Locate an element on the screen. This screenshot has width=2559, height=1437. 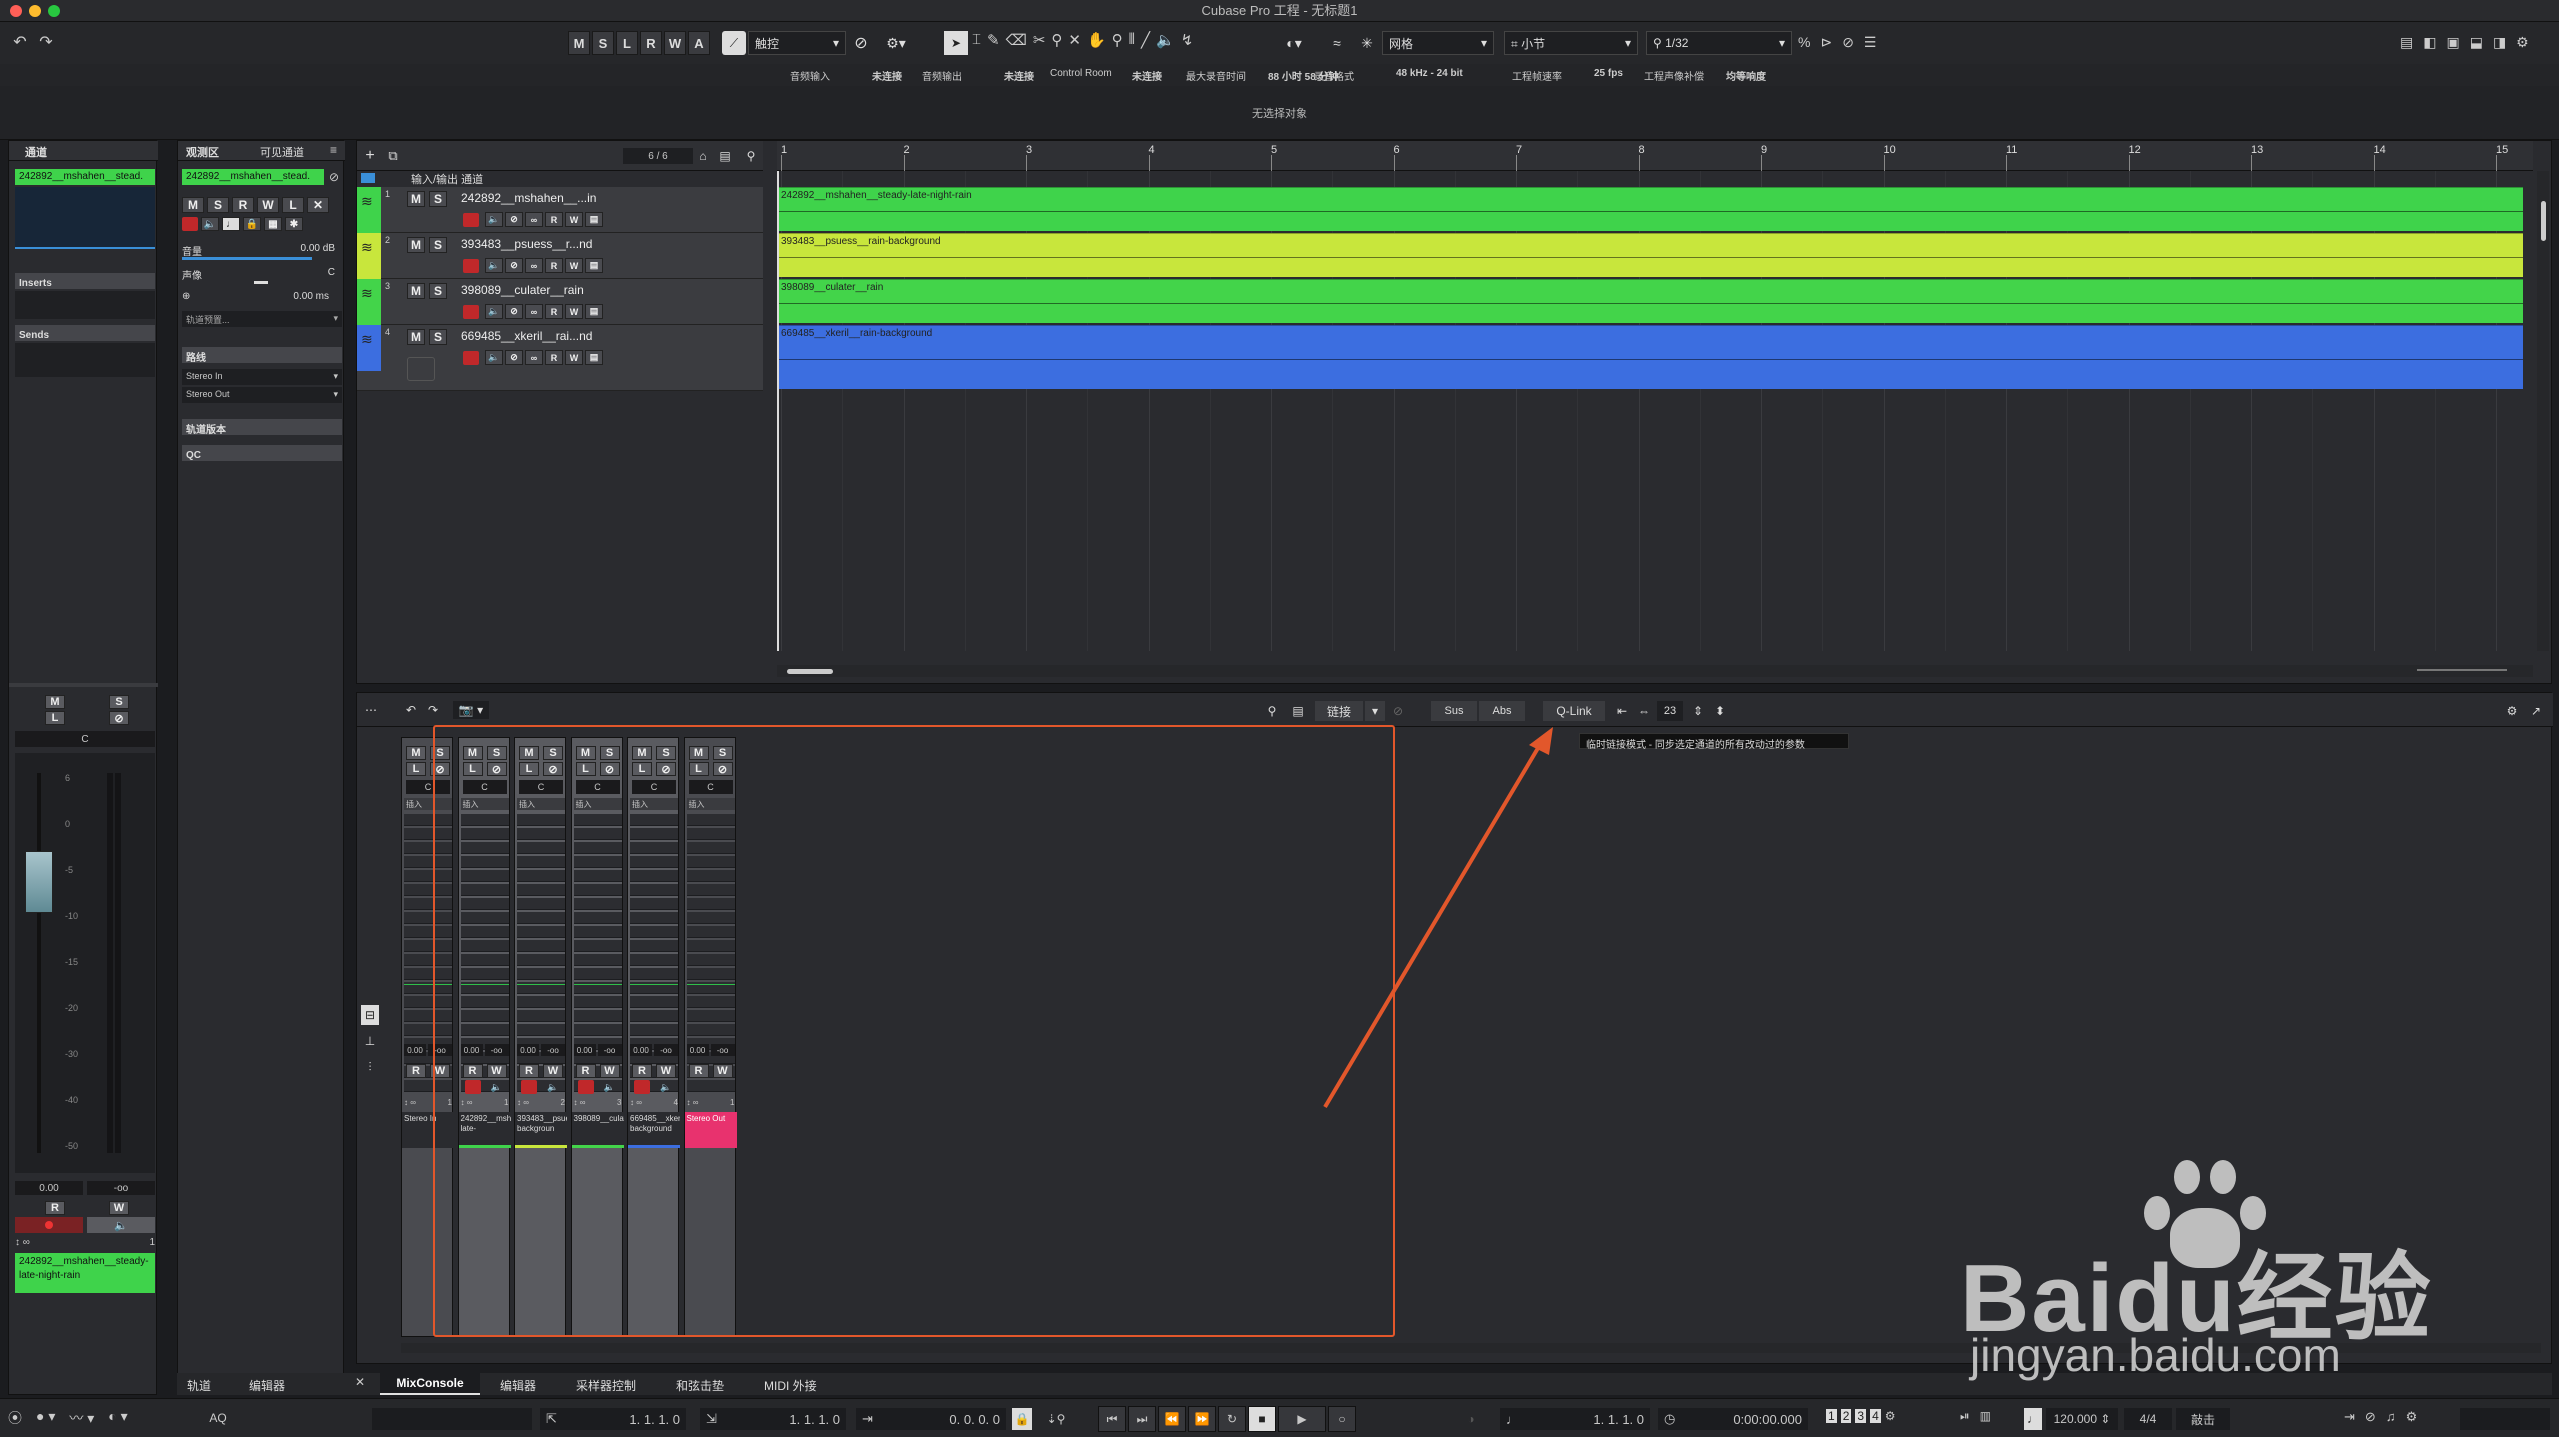
auto-quantize-menu-icon: ◐ ▾ is located at coordinates (117, 1418).